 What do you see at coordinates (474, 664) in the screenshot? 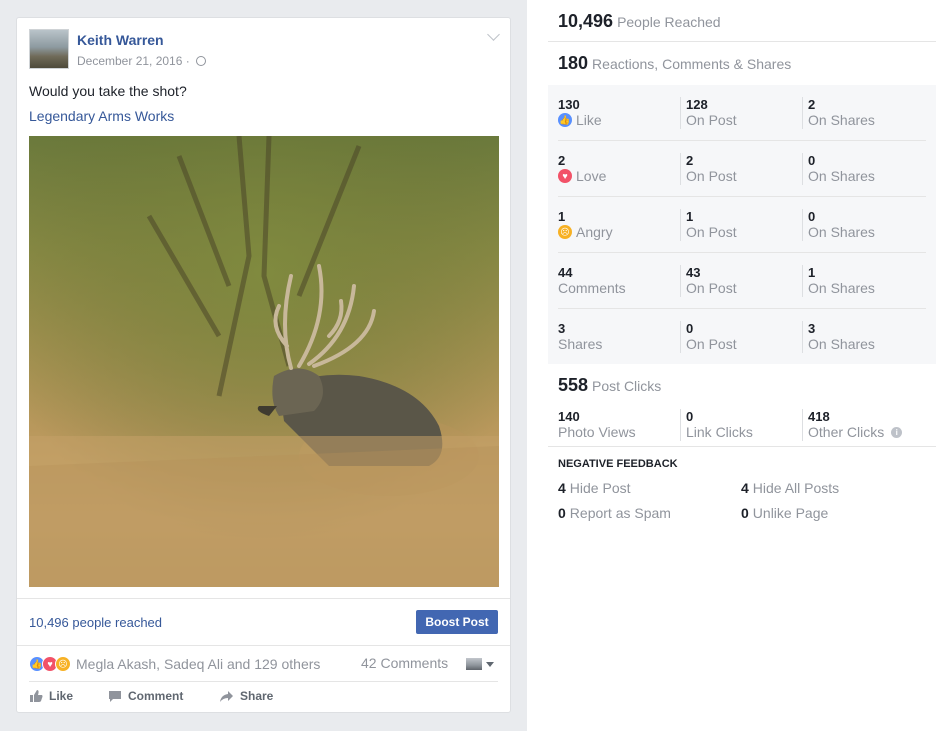
I see `page-avatar-icon` at bounding box center [474, 664].